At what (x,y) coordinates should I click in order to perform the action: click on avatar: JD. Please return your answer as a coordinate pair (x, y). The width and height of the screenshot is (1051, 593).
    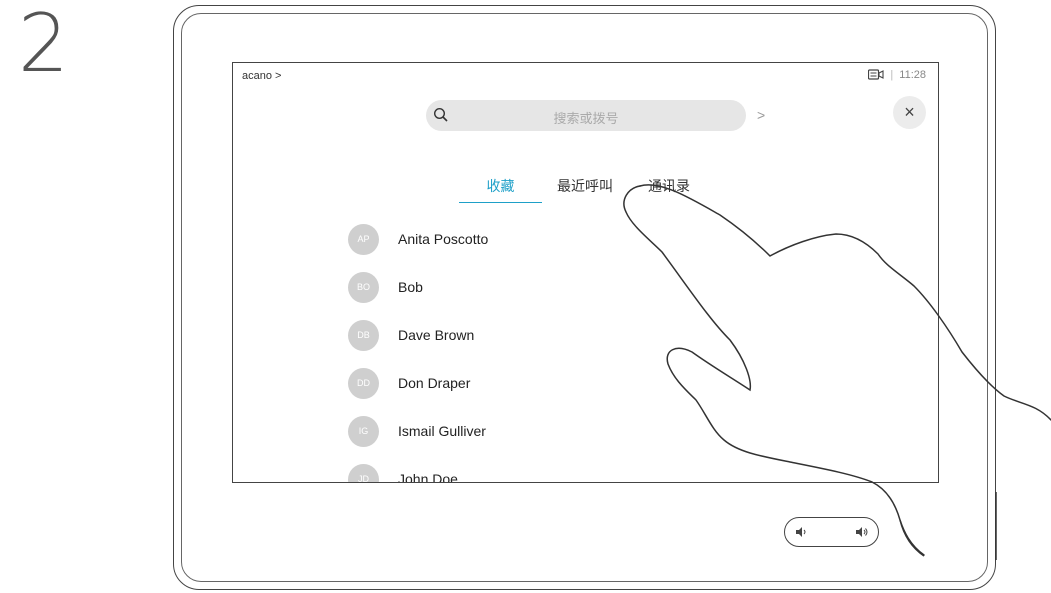
    Looking at the image, I should click on (363, 472).